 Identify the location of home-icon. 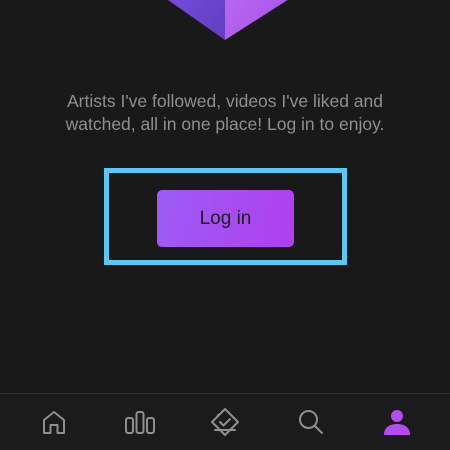
(54, 422).